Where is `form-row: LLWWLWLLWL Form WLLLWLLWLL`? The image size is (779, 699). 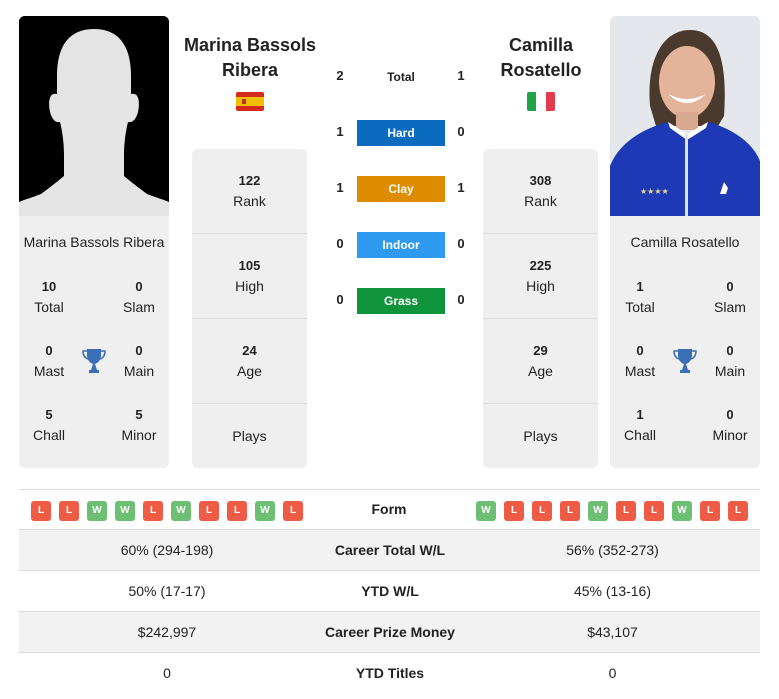 form-row: LLWWLWLLWL Form WLLLWLLWLL is located at coordinates (389, 509).